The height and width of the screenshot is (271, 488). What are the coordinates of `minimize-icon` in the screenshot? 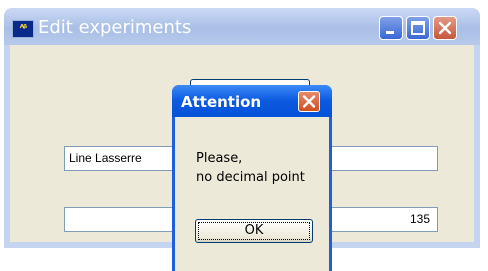 It's located at (390, 32).